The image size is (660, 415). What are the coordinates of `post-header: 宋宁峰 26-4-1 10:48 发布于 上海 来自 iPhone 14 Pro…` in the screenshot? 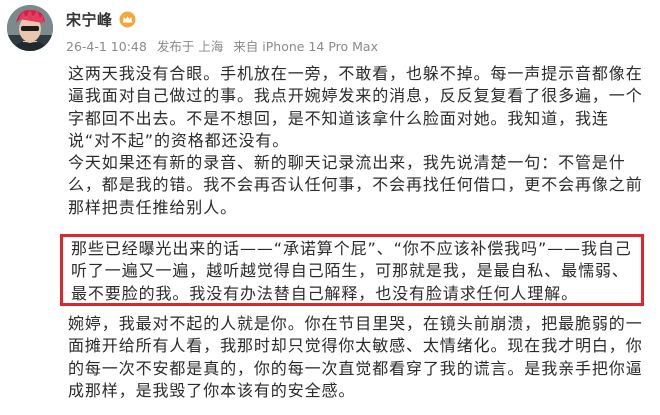 It's located at (330, 29).